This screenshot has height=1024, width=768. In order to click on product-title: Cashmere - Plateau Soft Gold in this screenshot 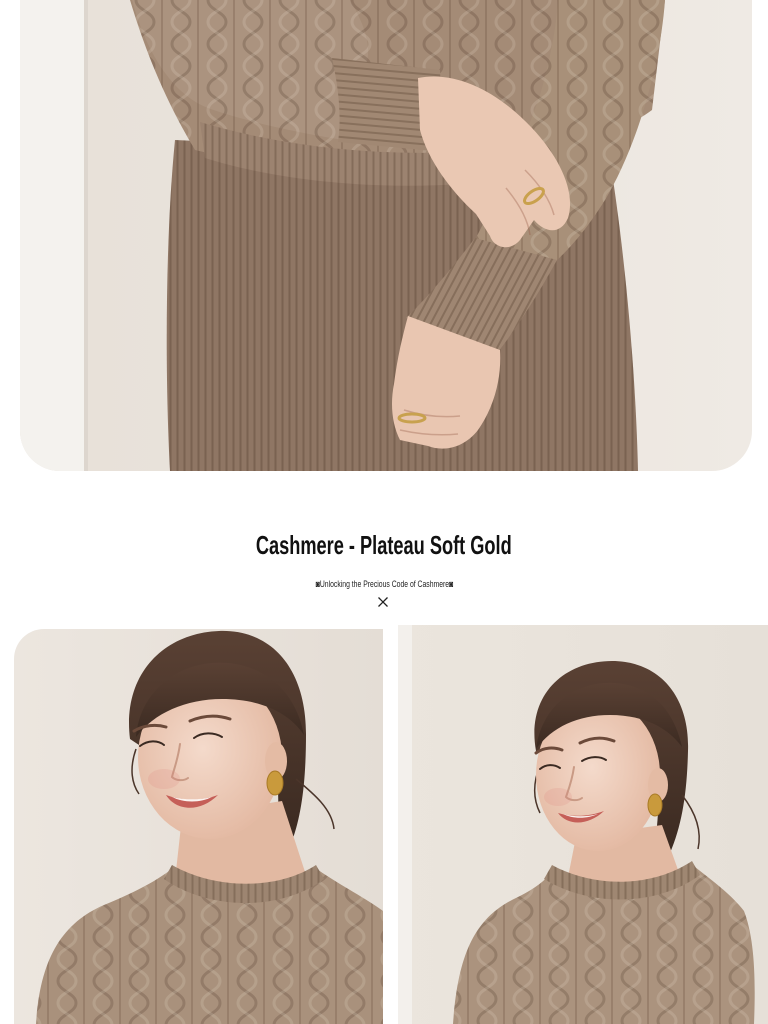, I will do `click(384, 545)`.